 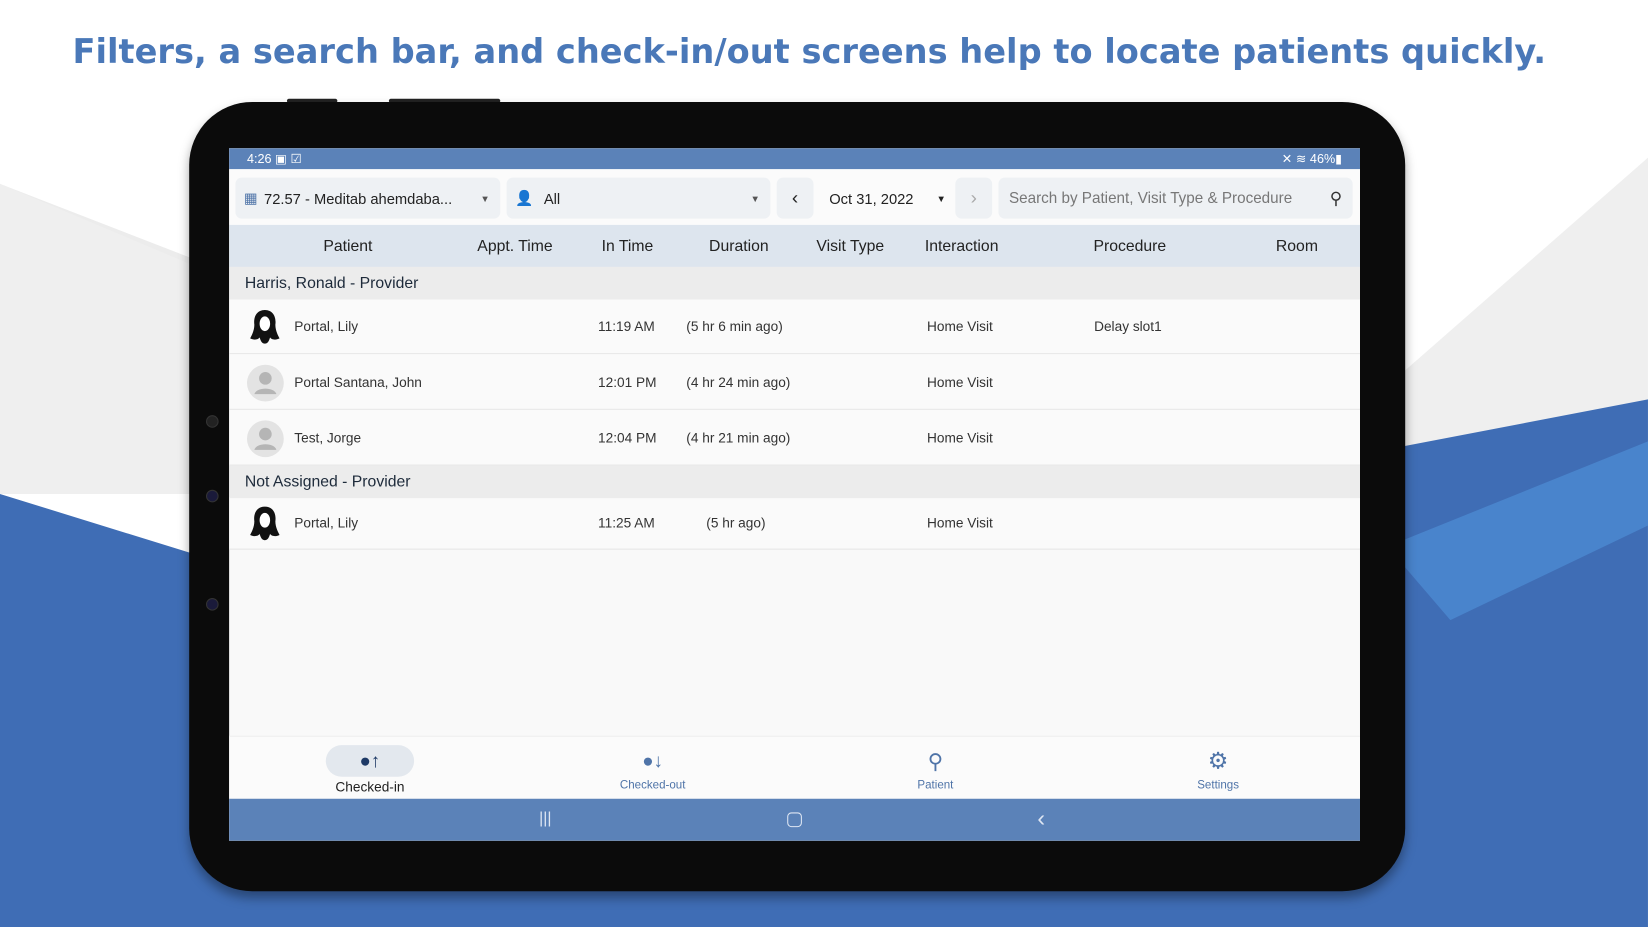 I want to click on previous-date-button: ‹, so click(x=795, y=198).